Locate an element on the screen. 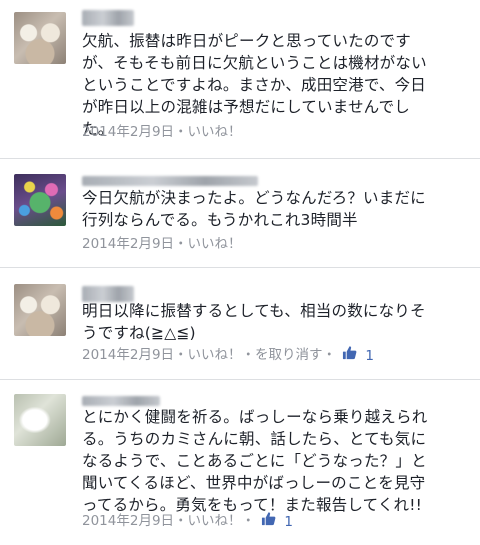 Image resolution: width=480 pixels, height=545 pixels. comment-line: 聞いてくるほど、世界中がばっしーのことを見守 is located at coordinates (254, 483).